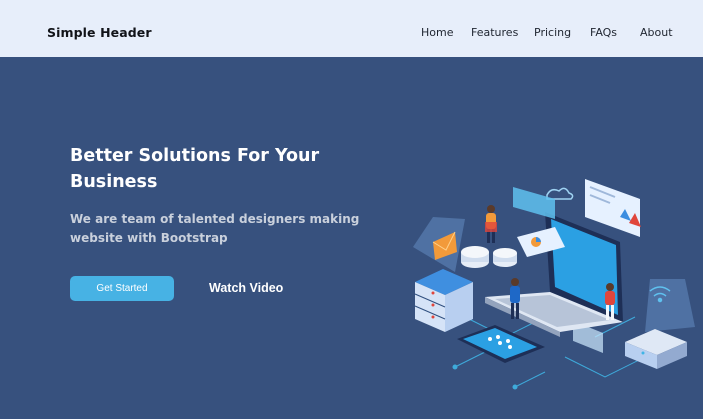 The height and width of the screenshot is (419, 703). Describe the element at coordinates (122, 288) in the screenshot. I see `get-started-button: Get Started` at that location.